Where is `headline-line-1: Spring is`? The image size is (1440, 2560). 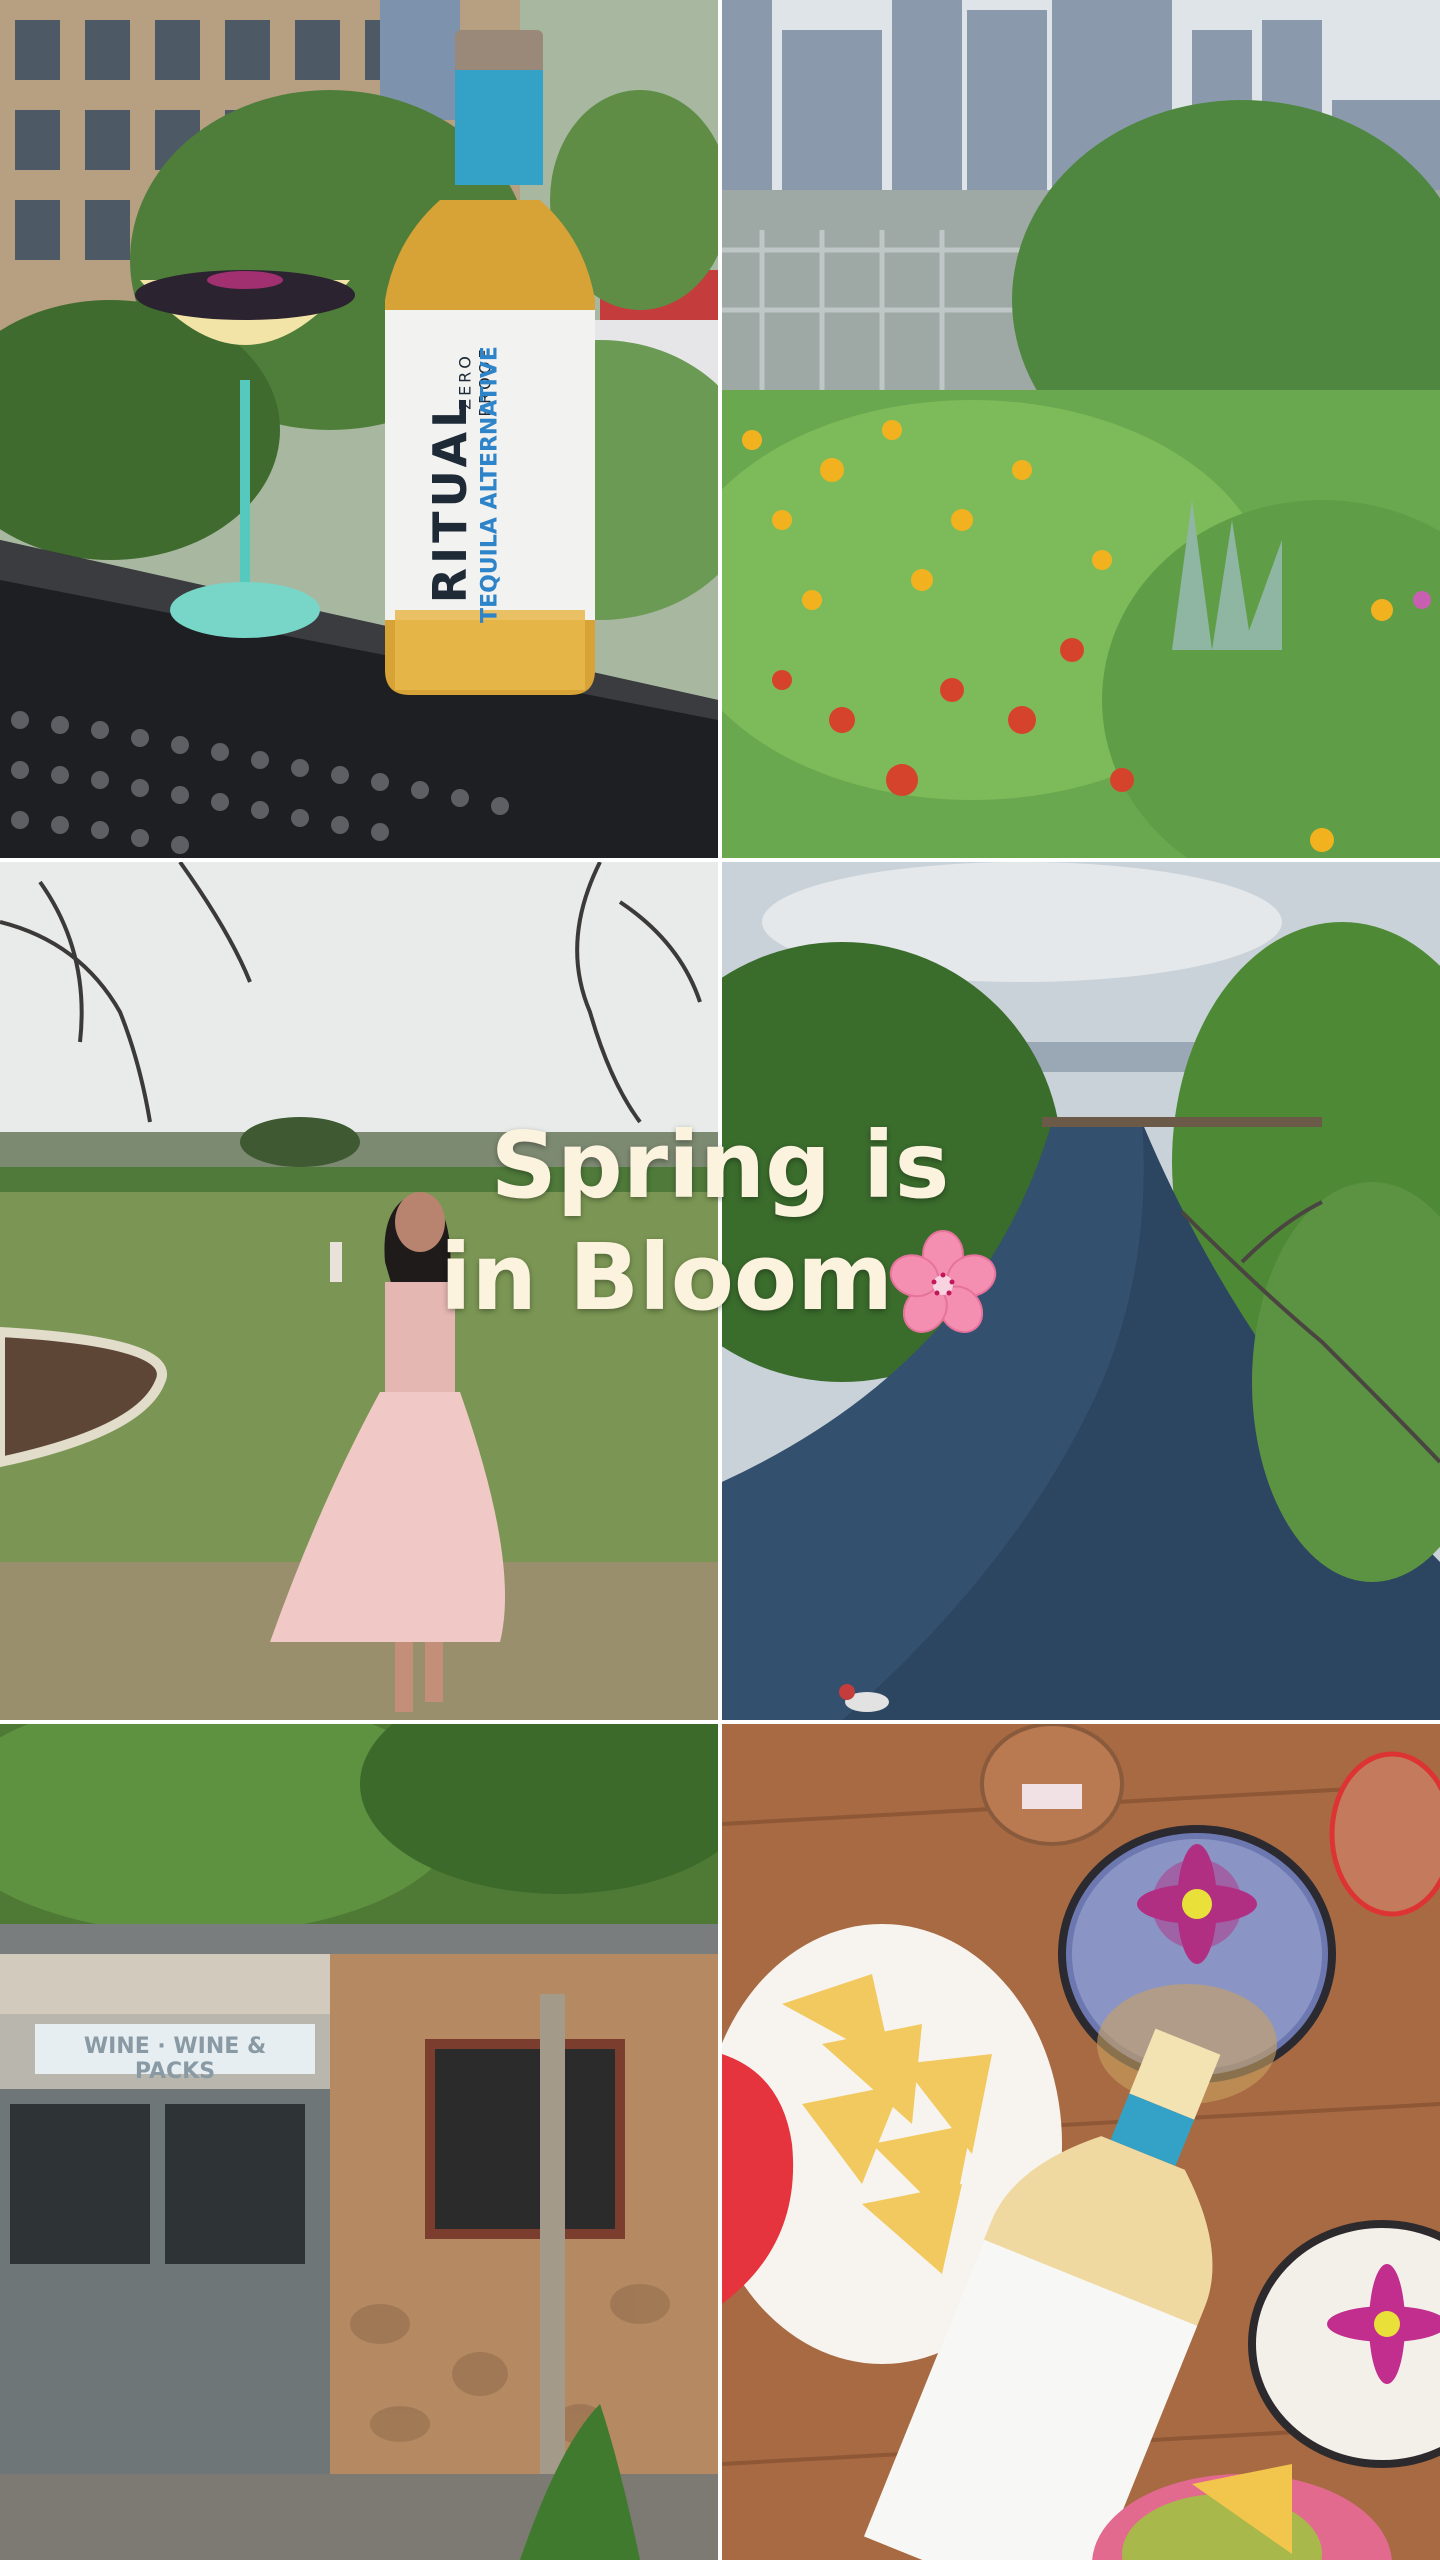
headline-line-1: Spring is is located at coordinates (720, 1165).